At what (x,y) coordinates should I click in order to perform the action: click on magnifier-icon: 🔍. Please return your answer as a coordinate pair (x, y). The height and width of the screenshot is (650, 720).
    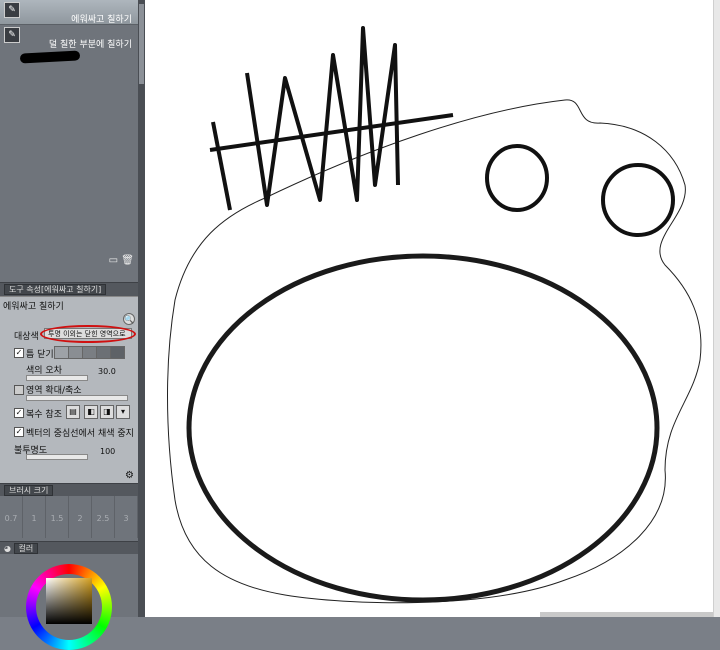
    Looking at the image, I should click on (129, 319).